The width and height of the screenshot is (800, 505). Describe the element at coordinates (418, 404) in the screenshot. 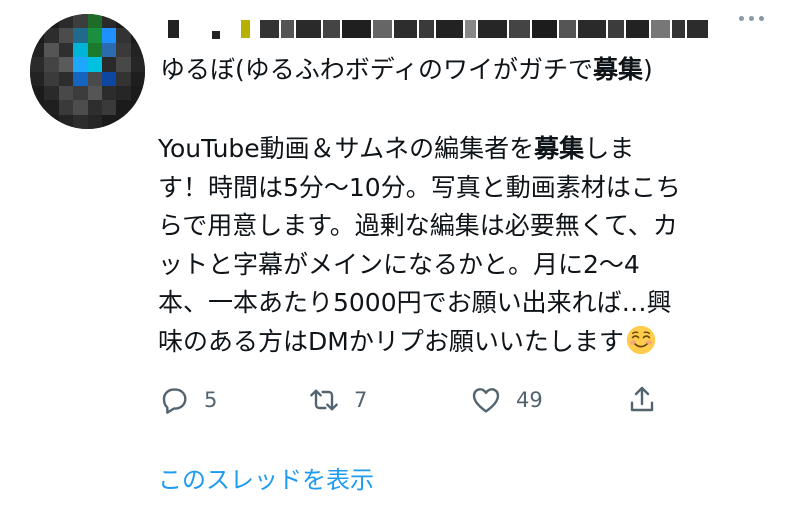

I see `tweet-actions: 5 7 49` at that location.